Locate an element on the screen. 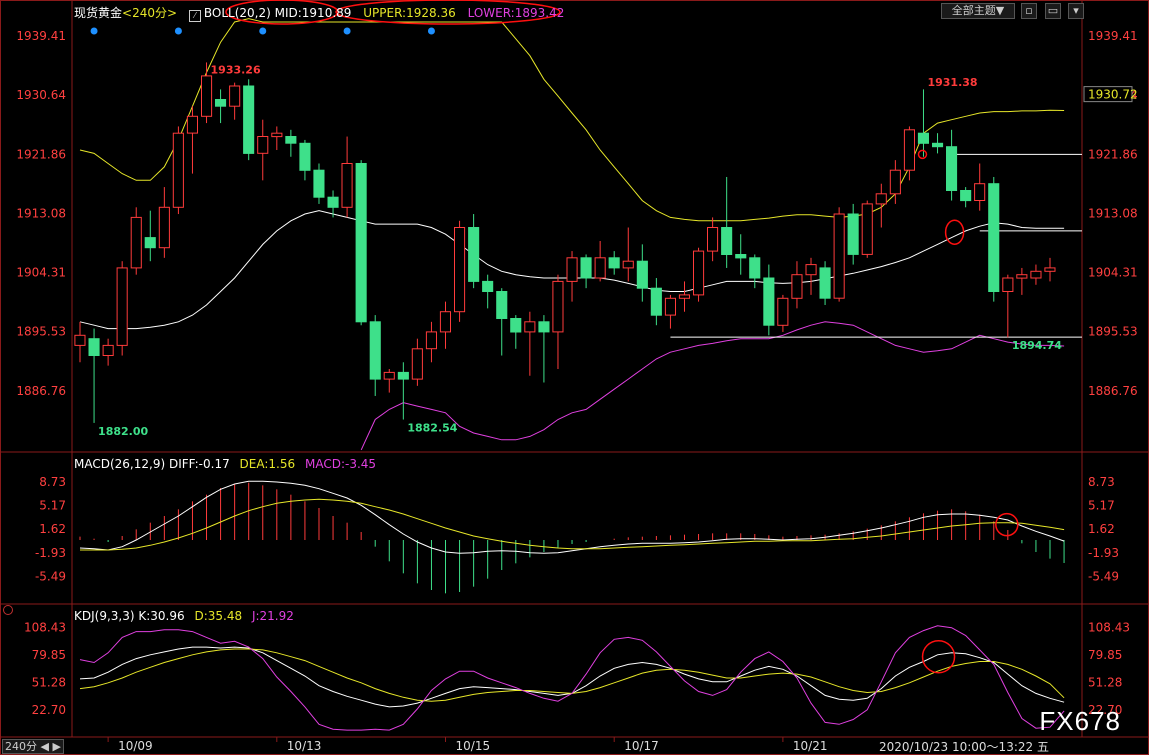  boll-mid: MID:1910.89 is located at coordinates (313, 13).